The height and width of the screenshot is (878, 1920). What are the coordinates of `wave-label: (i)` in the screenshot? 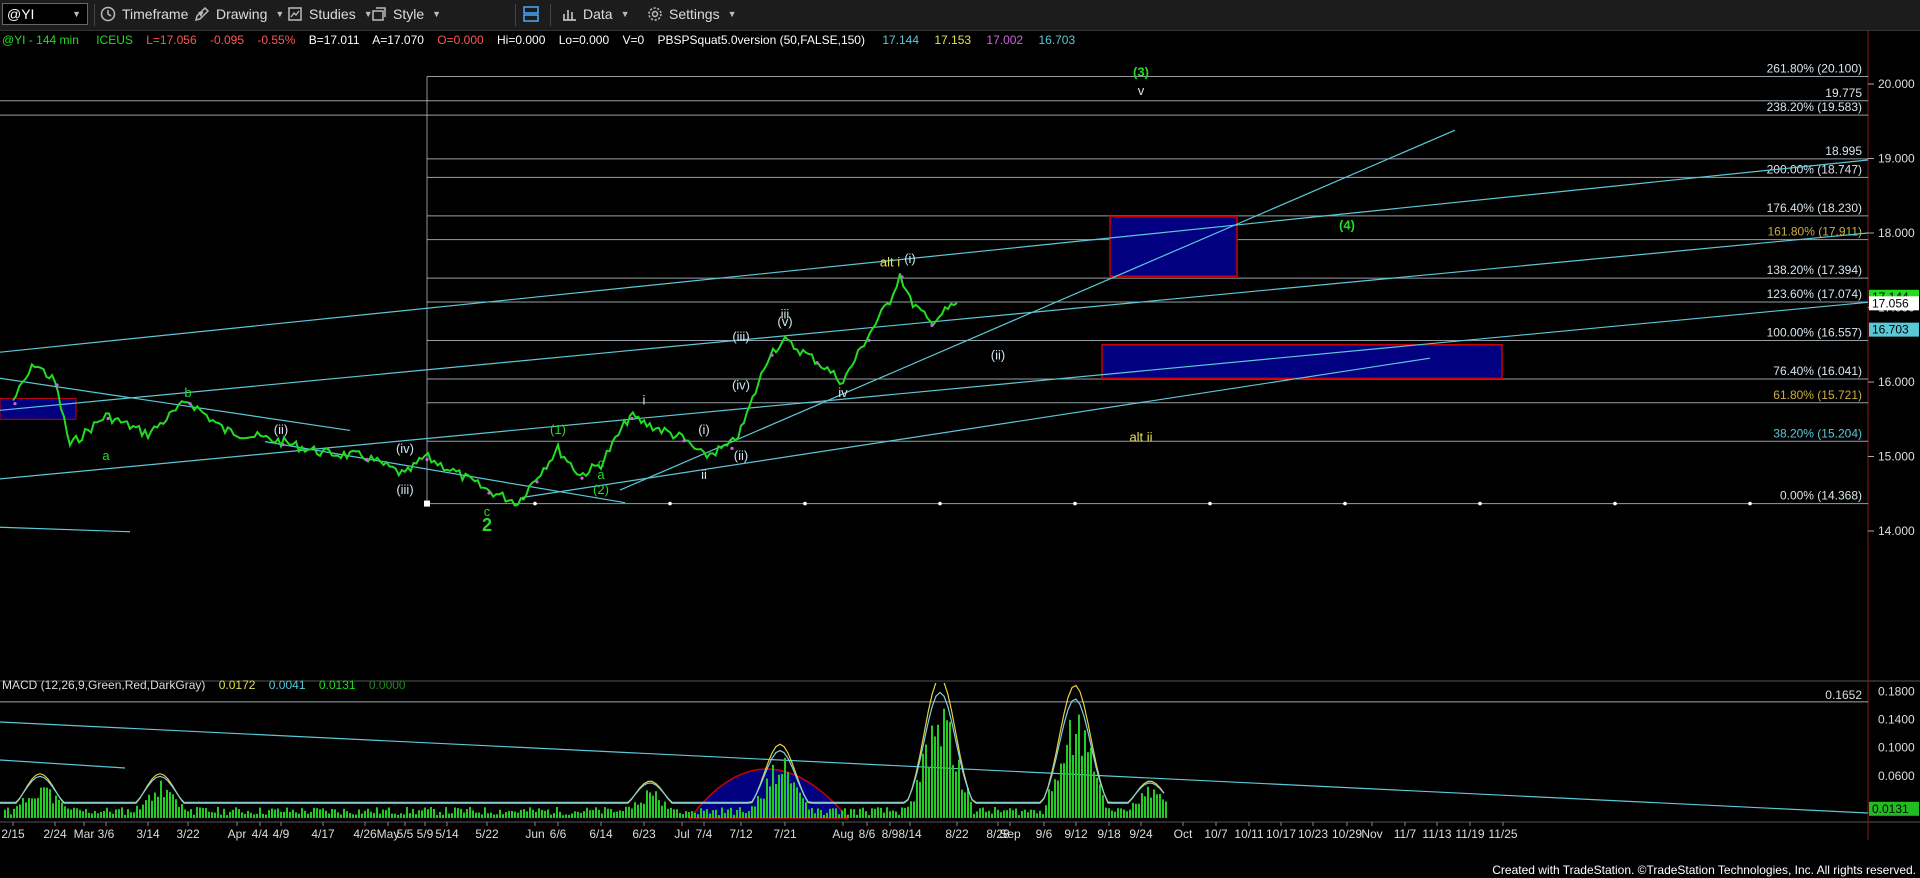 It's located at (704, 429).